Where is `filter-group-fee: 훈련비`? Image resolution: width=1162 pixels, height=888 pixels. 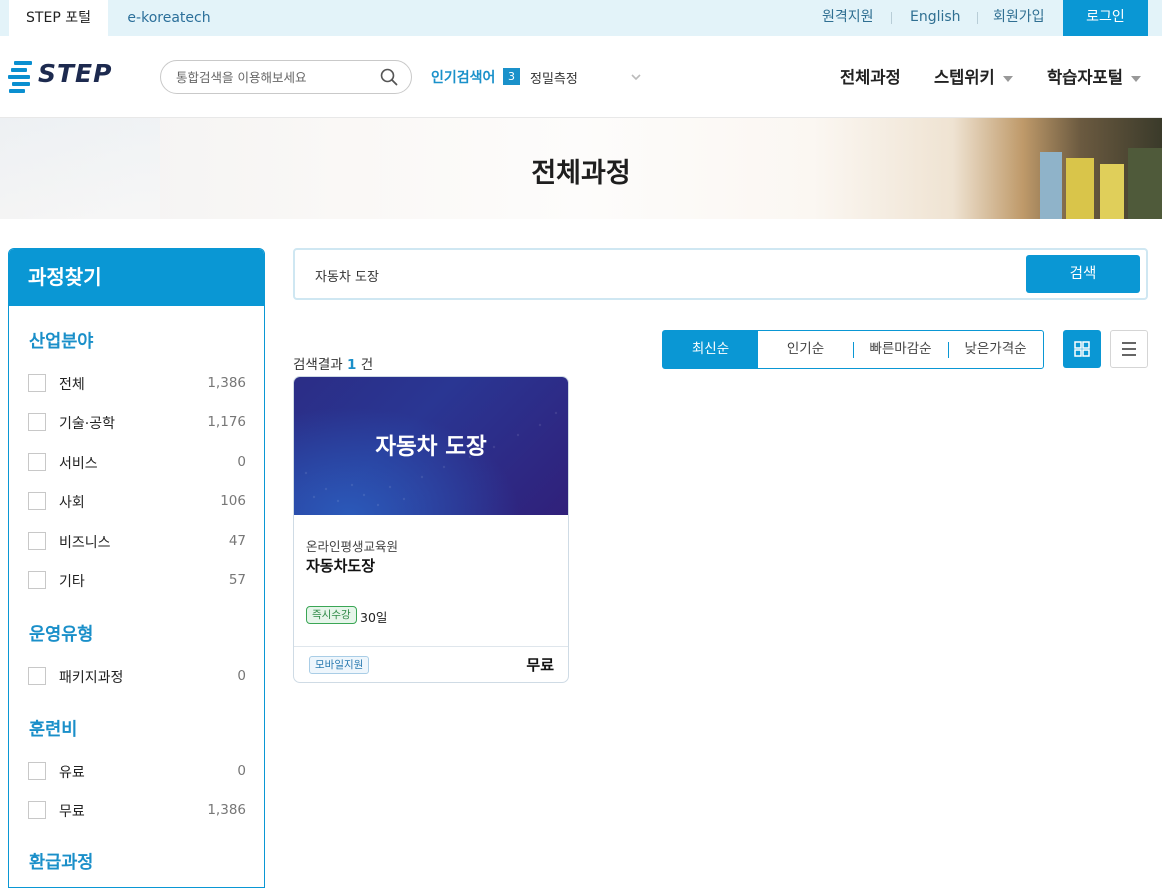
filter-group-fee: 훈련비 is located at coordinates (53, 730).